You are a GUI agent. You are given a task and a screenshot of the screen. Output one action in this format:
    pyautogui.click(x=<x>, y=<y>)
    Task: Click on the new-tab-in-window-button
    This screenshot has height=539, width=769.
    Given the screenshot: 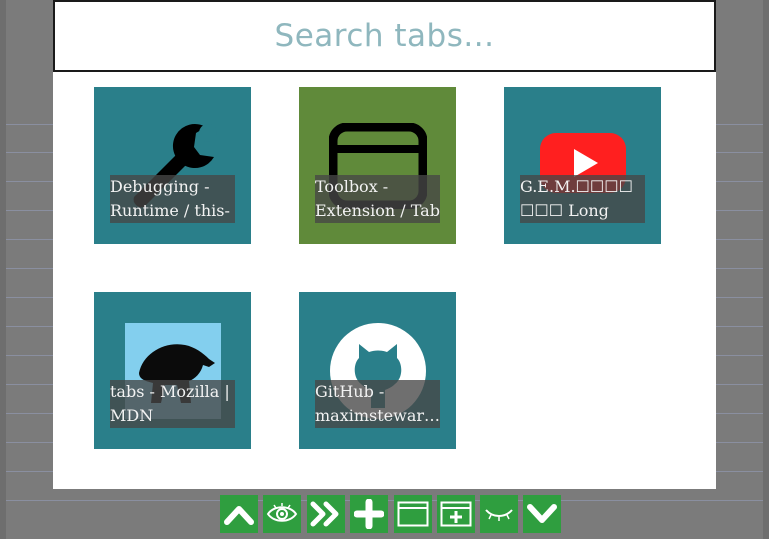 What is the action you would take?
    pyautogui.click(x=456, y=514)
    